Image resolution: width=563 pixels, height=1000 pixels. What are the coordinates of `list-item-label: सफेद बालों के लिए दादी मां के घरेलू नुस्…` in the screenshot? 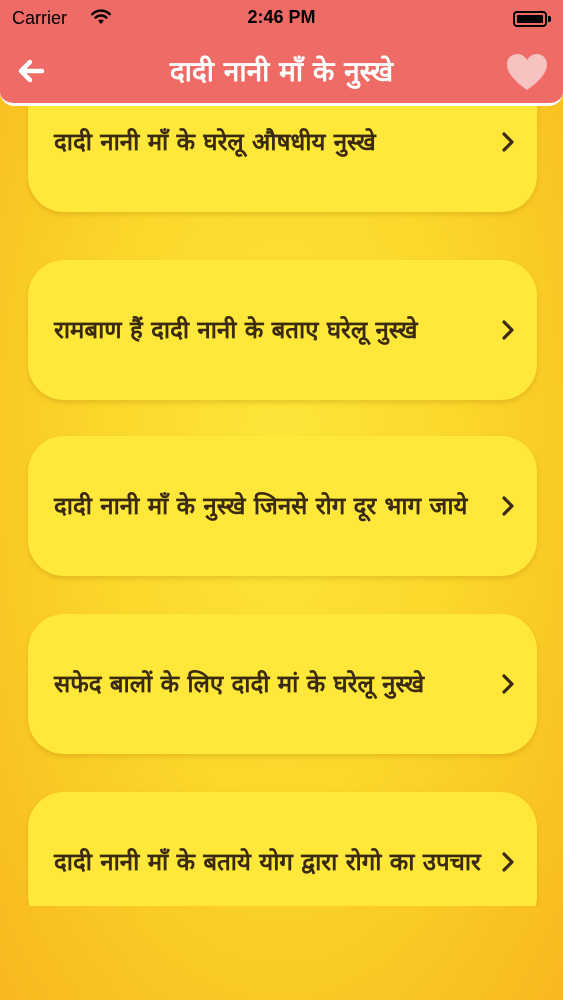 It's located at (239, 684).